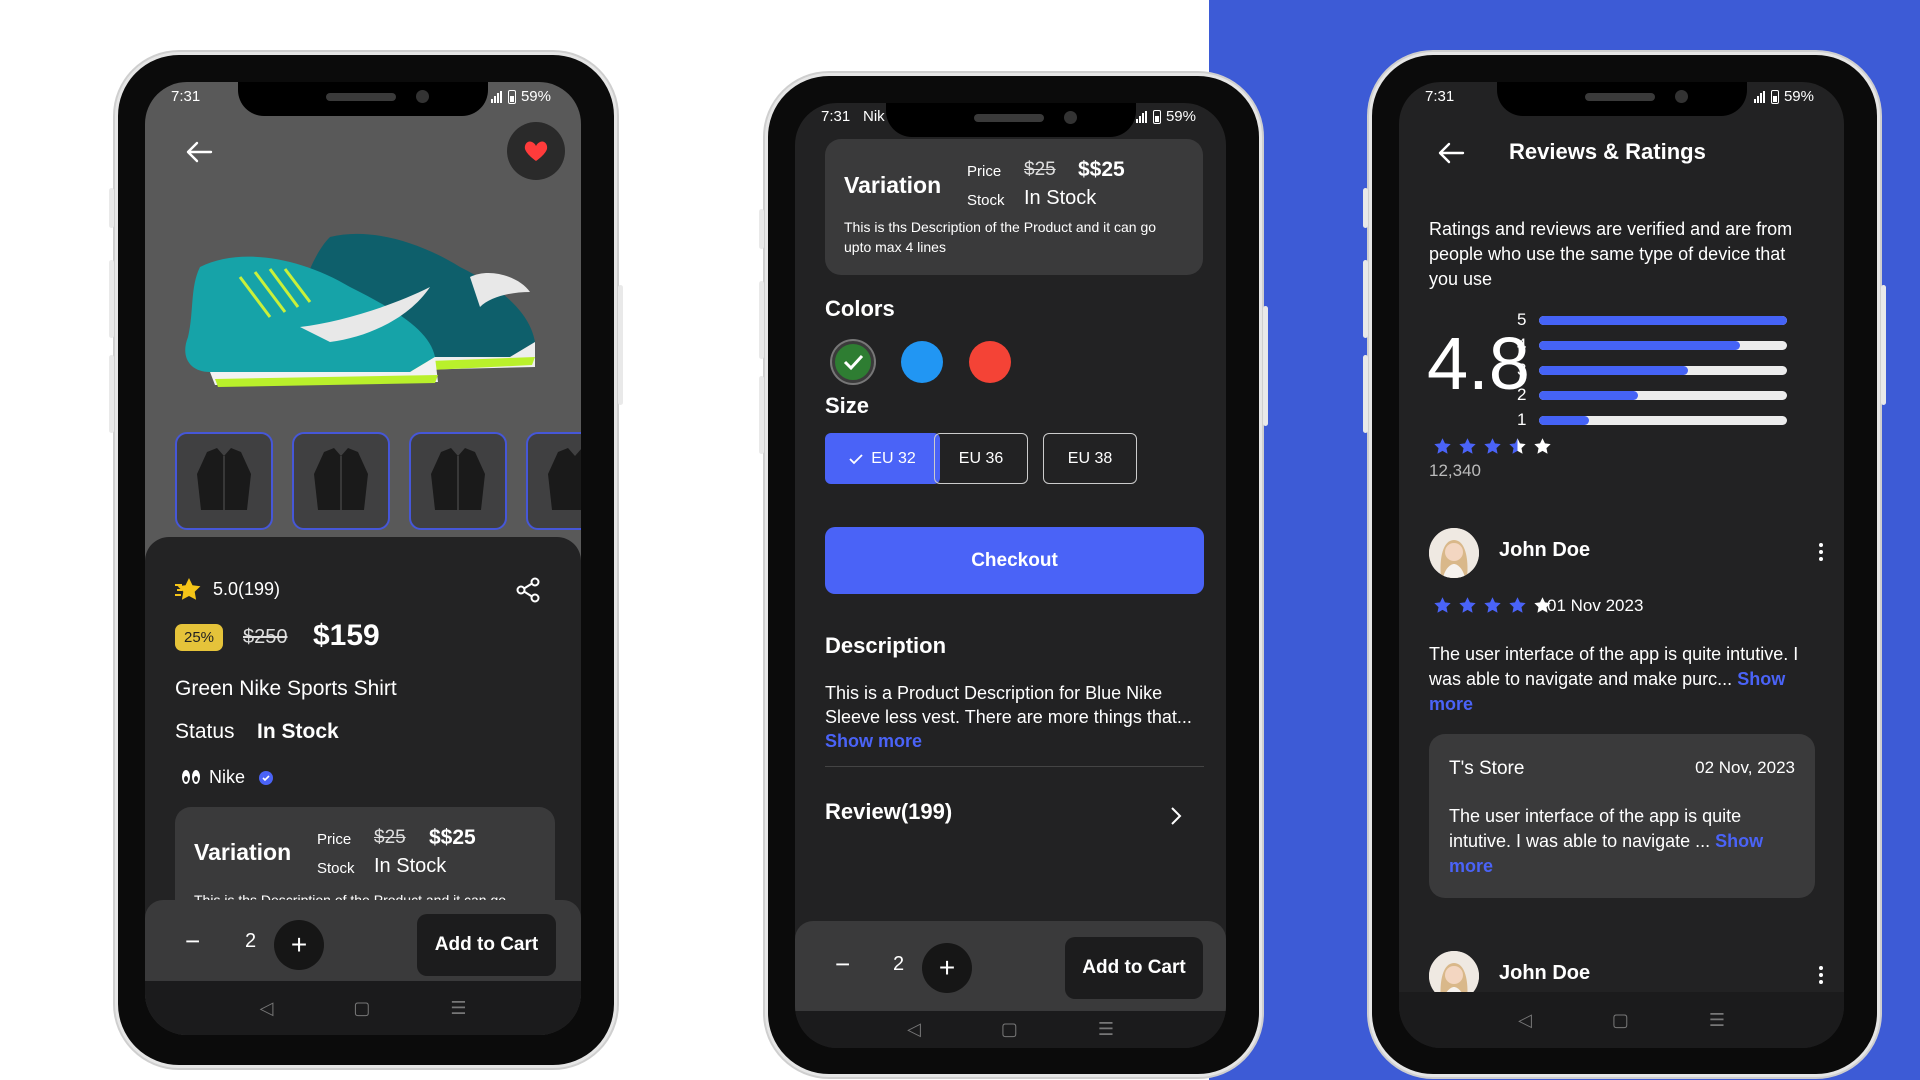 This screenshot has height=1080, width=1920. I want to click on color-swatch-green, so click(853, 362).